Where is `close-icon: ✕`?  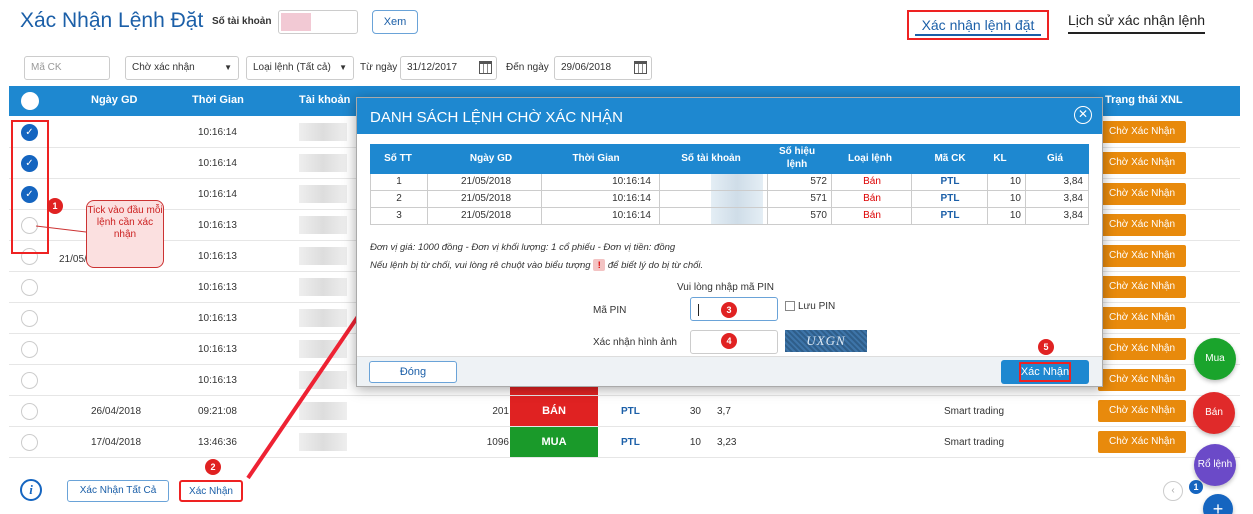 close-icon: ✕ is located at coordinates (1083, 115).